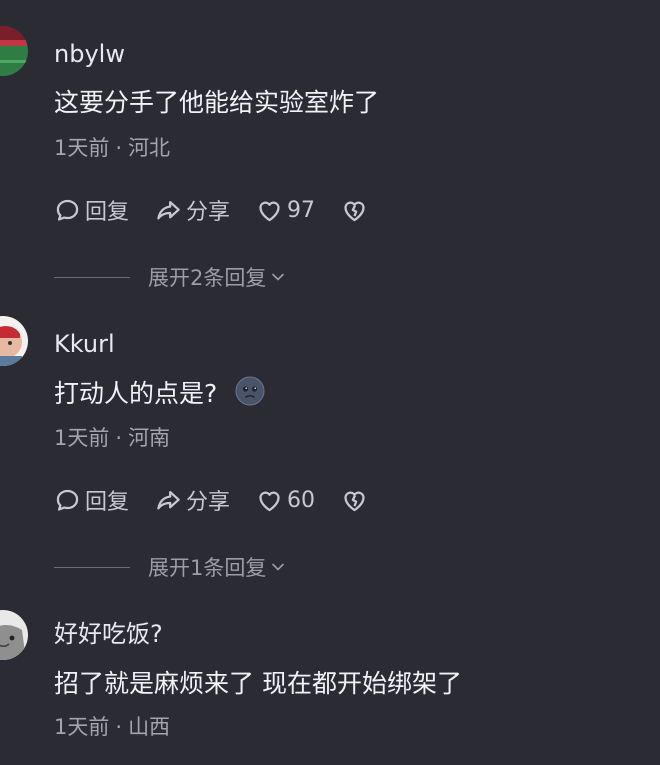  Describe the element at coordinates (89, 54) in the screenshot. I see `username: nbylw` at that location.